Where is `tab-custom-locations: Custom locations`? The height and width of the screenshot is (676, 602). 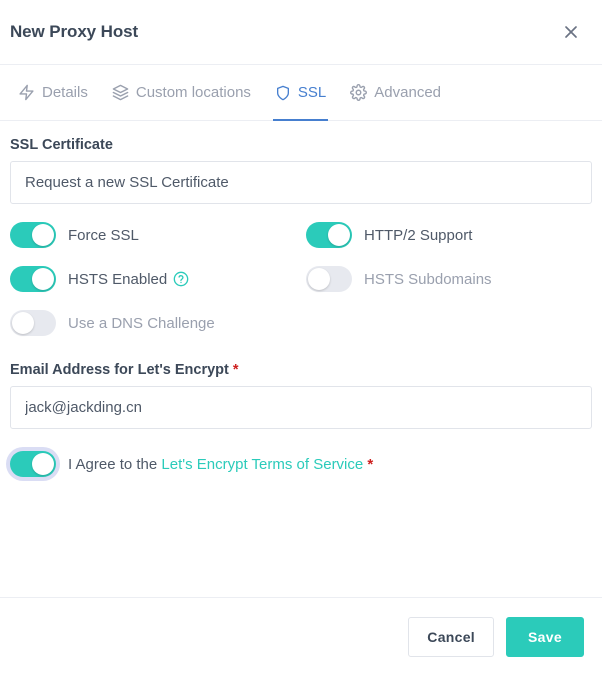
tab-custom-locations: Custom locations is located at coordinates (181, 92).